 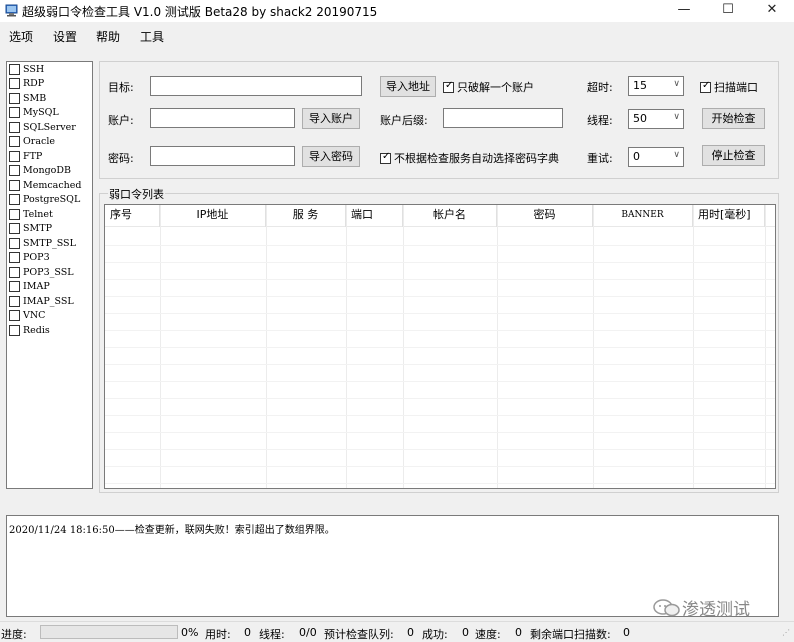 I want to click on service-item-postgresql: PostgreSQL, so click(x=49, y=200).